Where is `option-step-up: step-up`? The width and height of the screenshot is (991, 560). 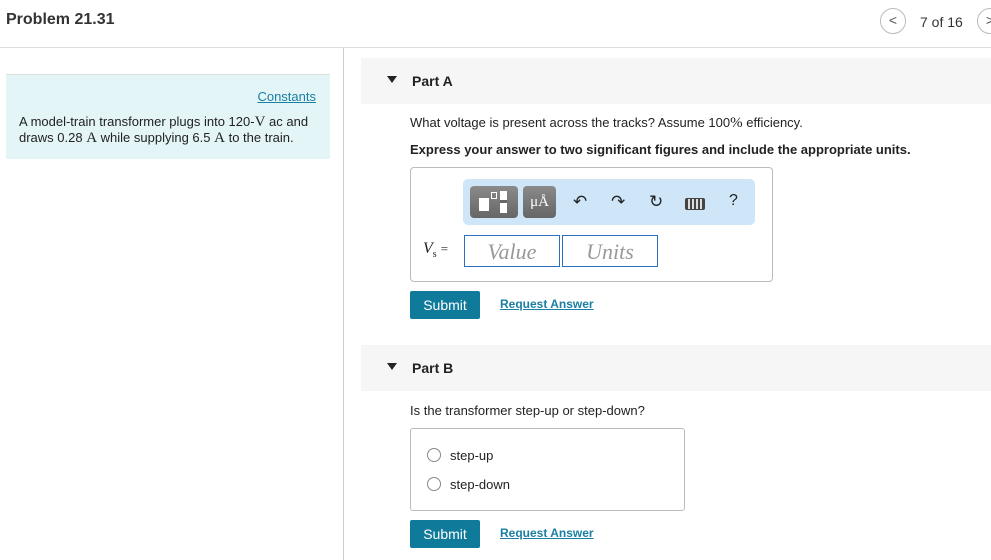
option-step-up: step-up is located at coordinates (471, 455).